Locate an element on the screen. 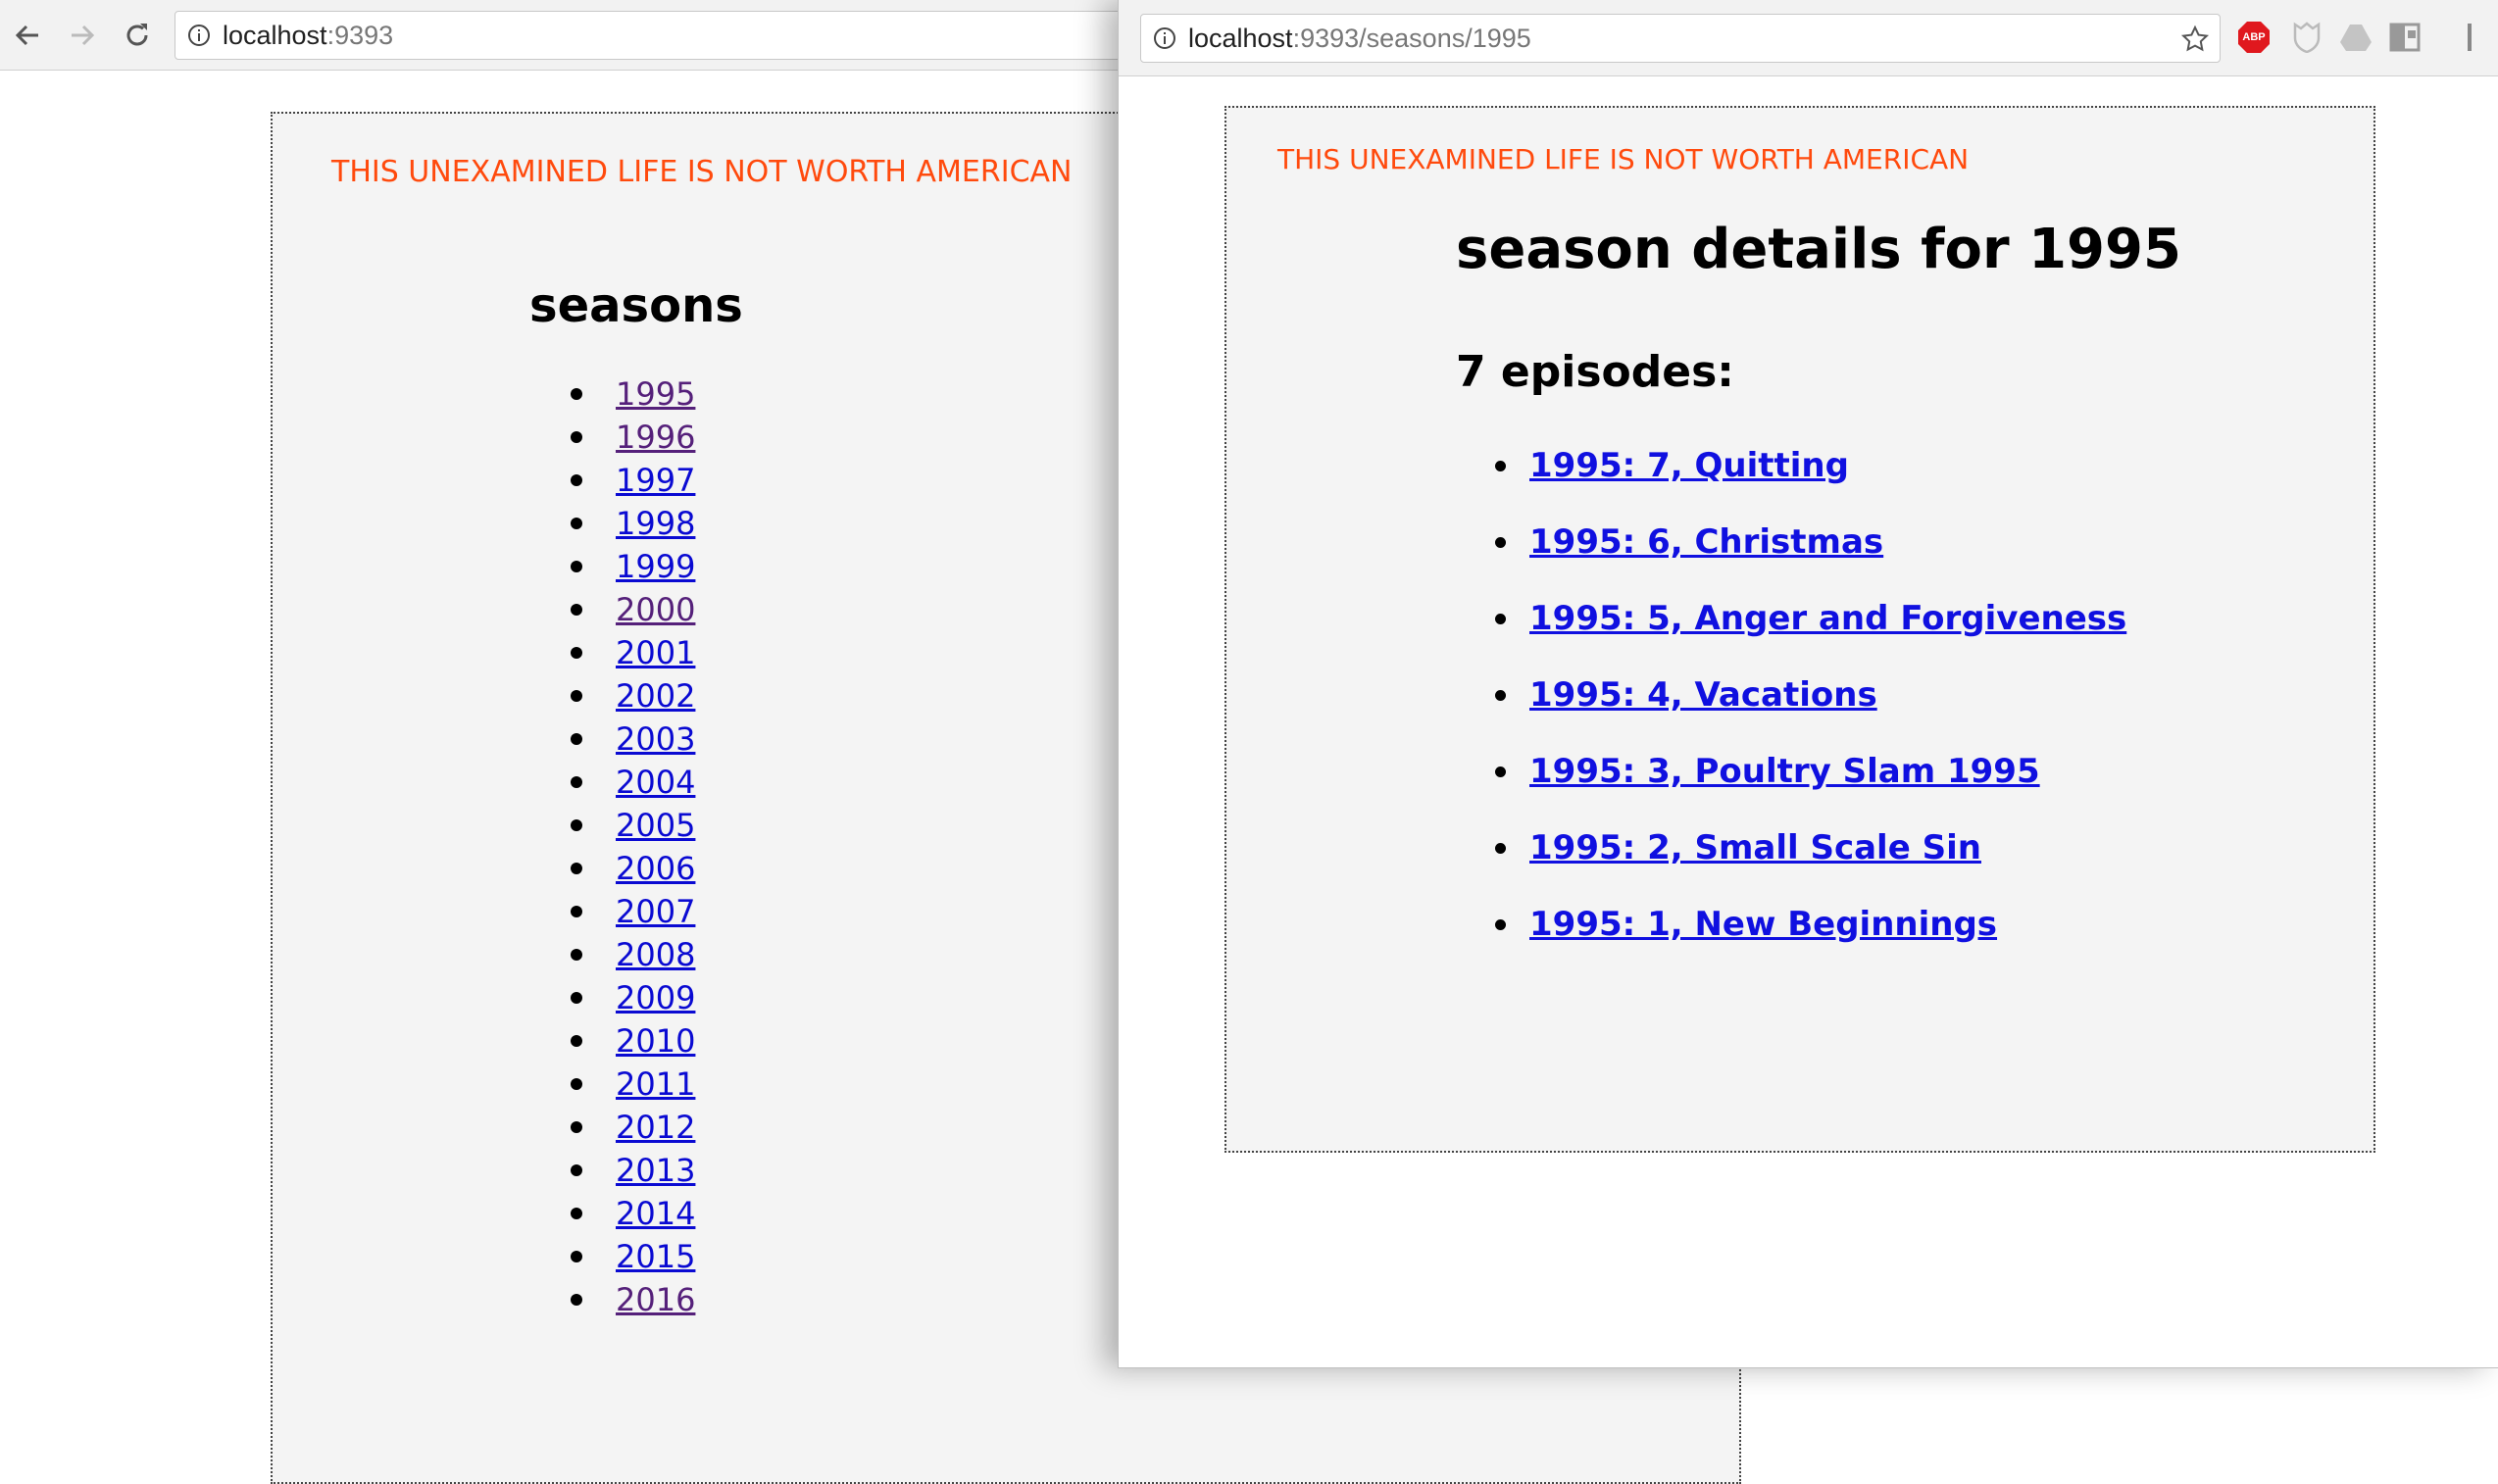 This screenshot has height=1484, width=2498. list-item: 2002 is located at coordinates (633, 695).